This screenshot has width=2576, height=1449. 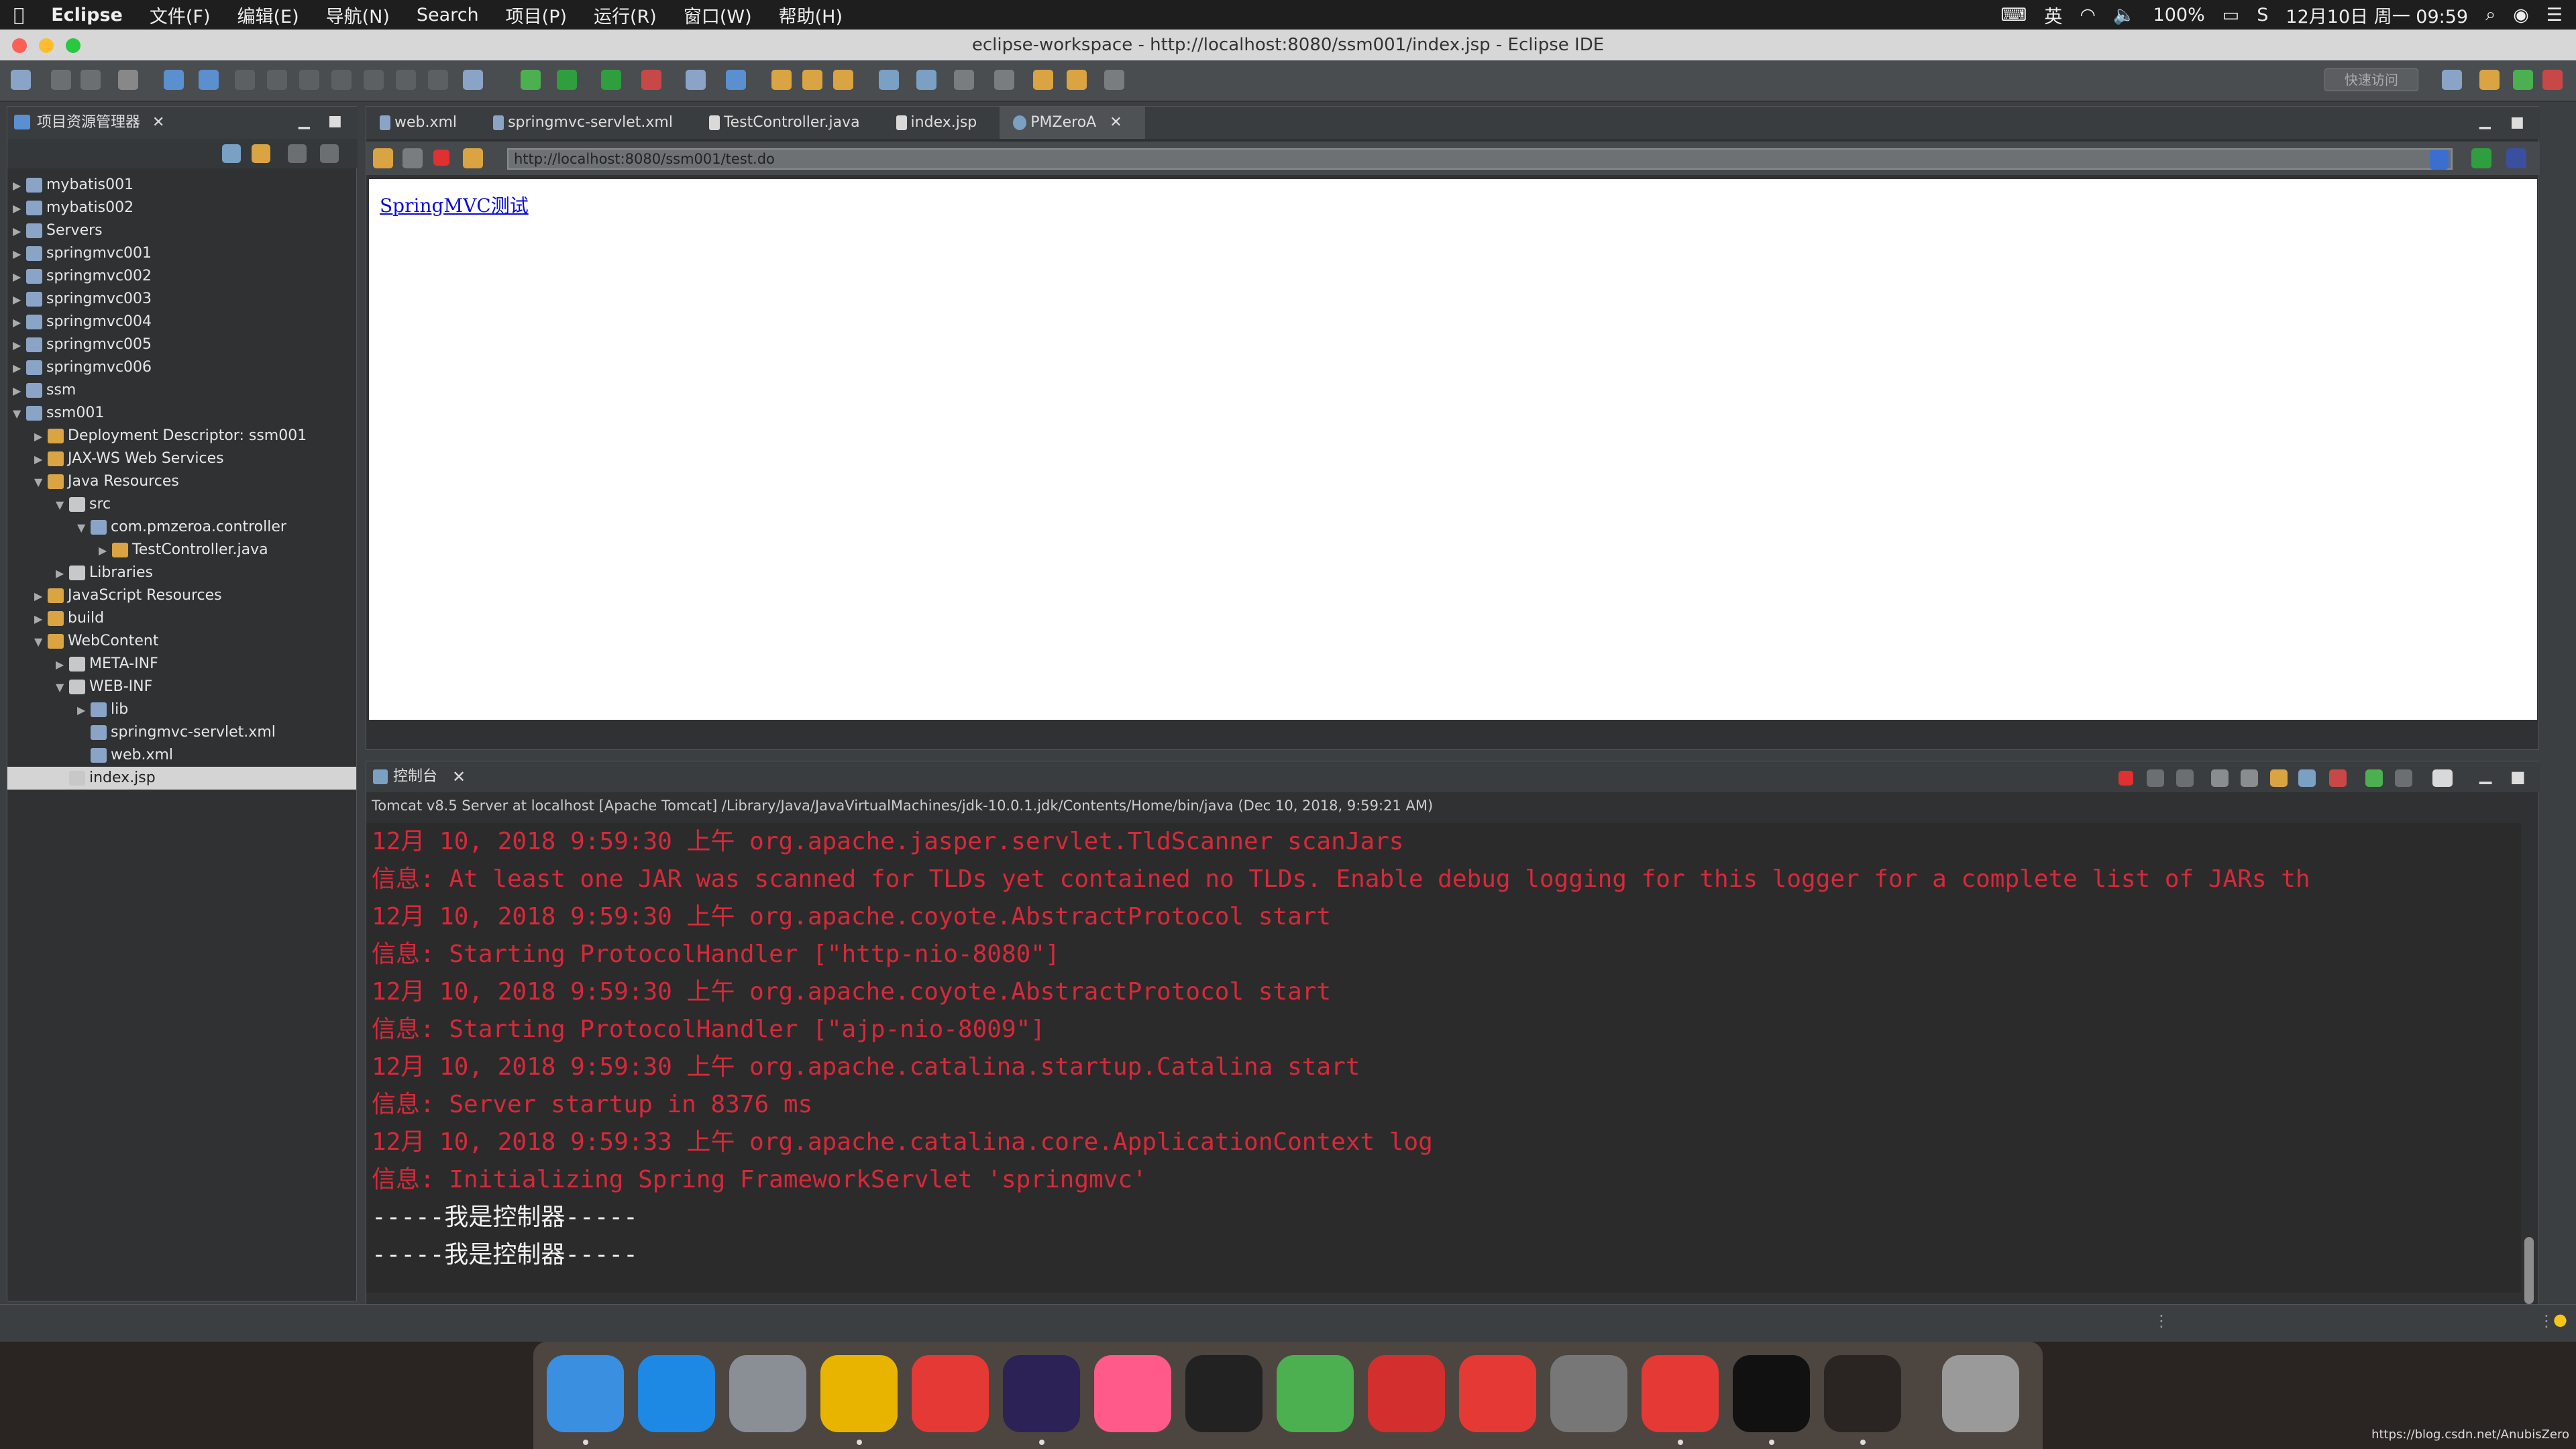 I want to click on tree-item: ▶ springmvc006, so click(x=181, y=367).